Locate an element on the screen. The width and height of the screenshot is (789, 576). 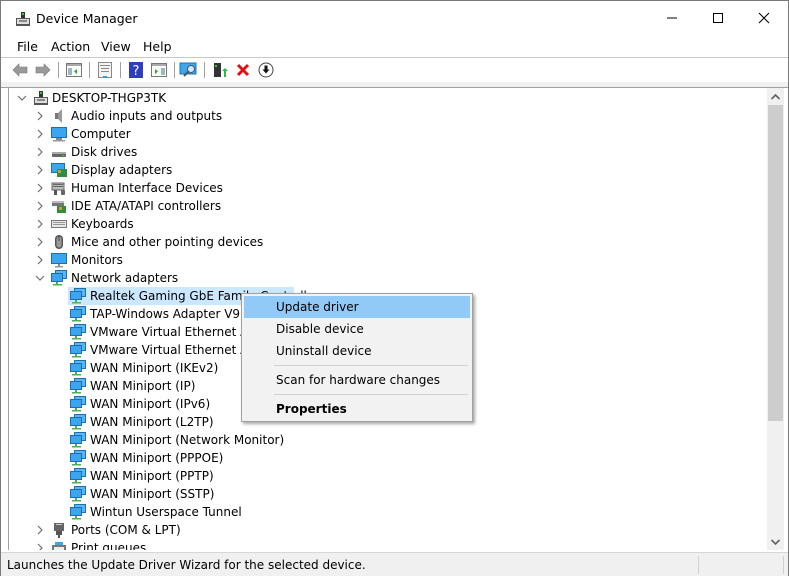
disable-device-button is located at coordinates (266, 70).